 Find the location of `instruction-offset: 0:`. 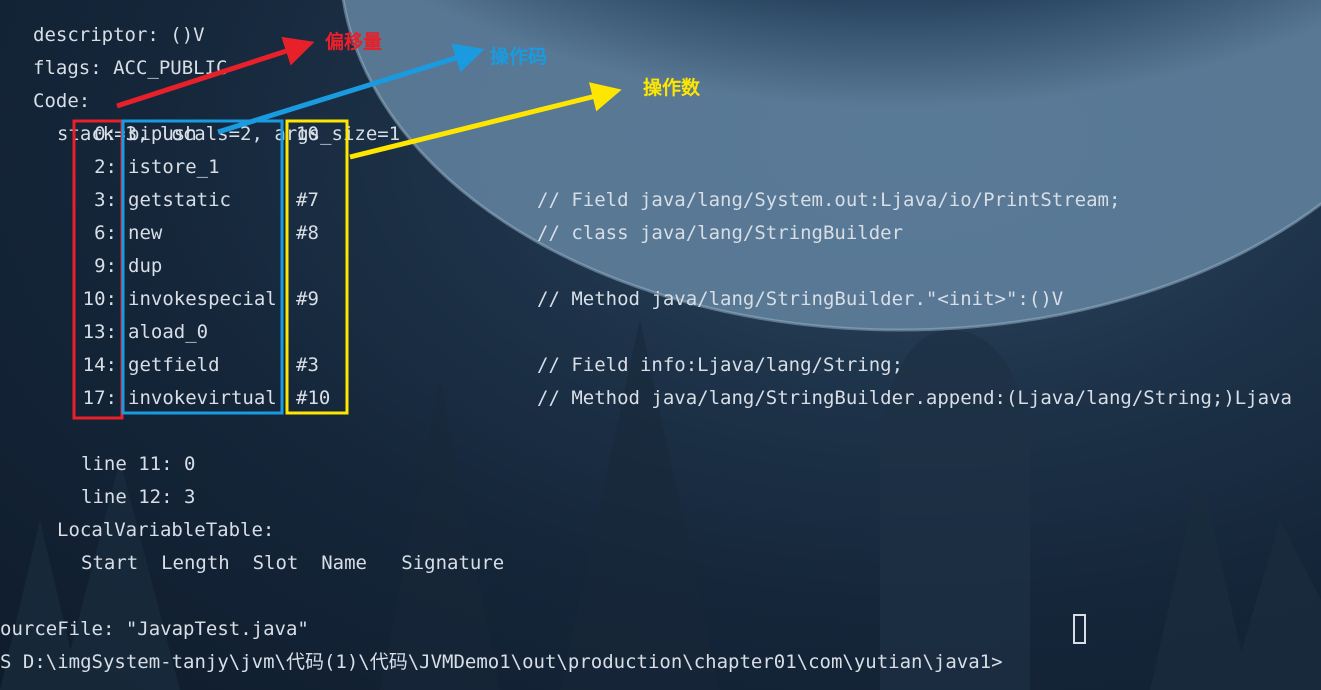

instruction-offset: 0: is located at coordinates (105, 134).